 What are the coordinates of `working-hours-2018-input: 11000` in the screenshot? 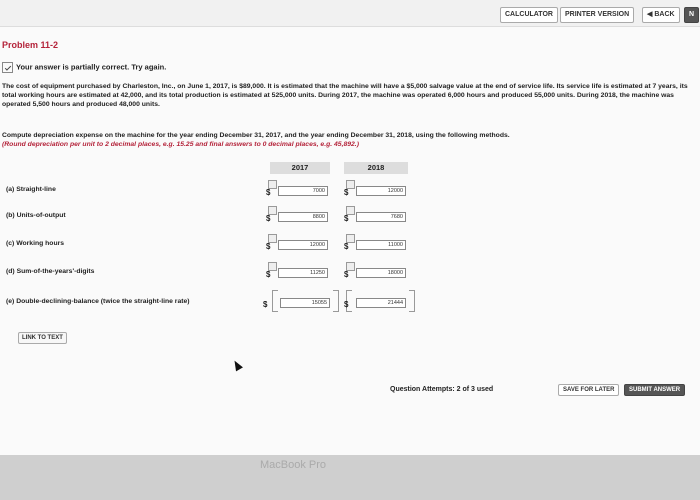 It's located at (381, 245).